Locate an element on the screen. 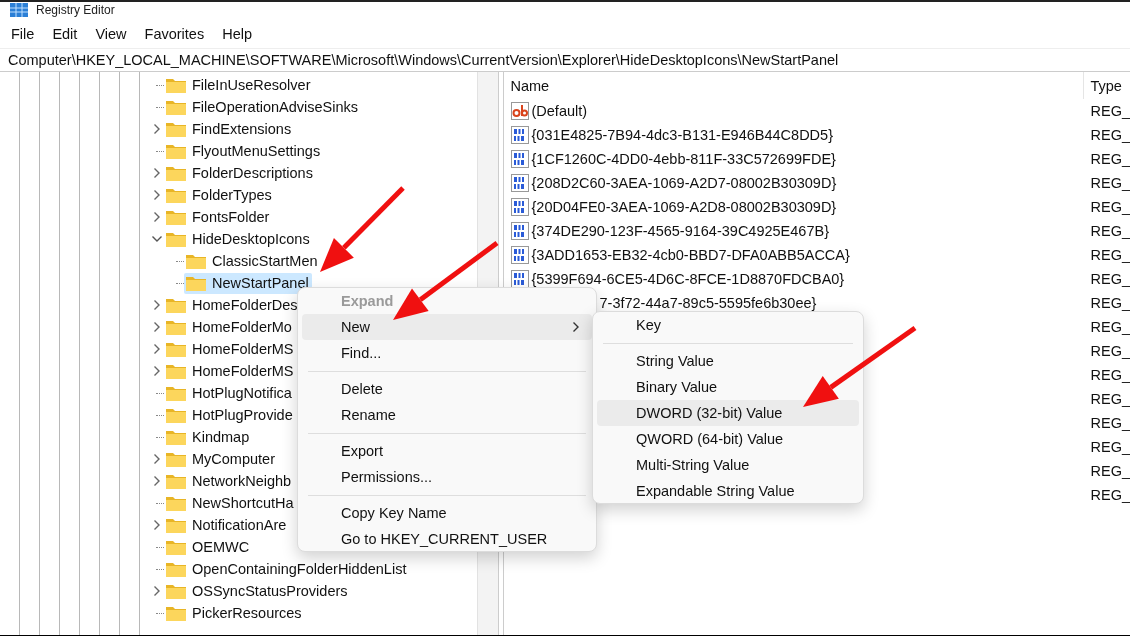 The height and width of the screenshot is (636, 1130). table-cell: {1CF1260C-4DD0-4ebb-811F-33C572699FDE} is located at coordinates (683, 159).